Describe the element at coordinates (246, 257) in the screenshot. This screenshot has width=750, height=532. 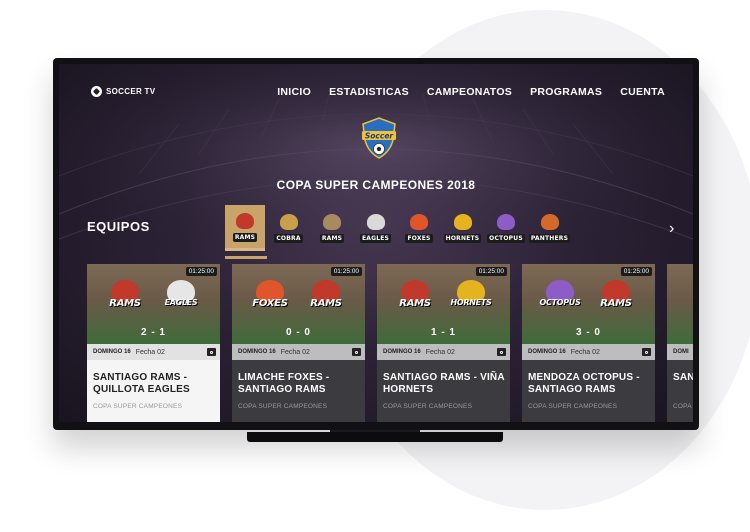
I see `selected-team-indicator` at that location.